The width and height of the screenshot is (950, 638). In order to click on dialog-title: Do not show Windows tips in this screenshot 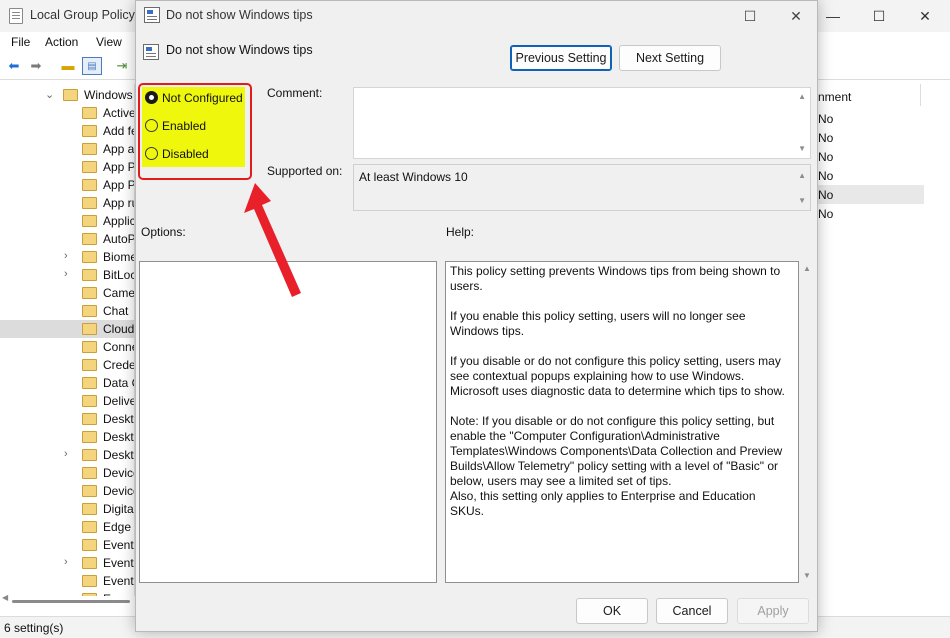, I will do `click(239, 15)`.